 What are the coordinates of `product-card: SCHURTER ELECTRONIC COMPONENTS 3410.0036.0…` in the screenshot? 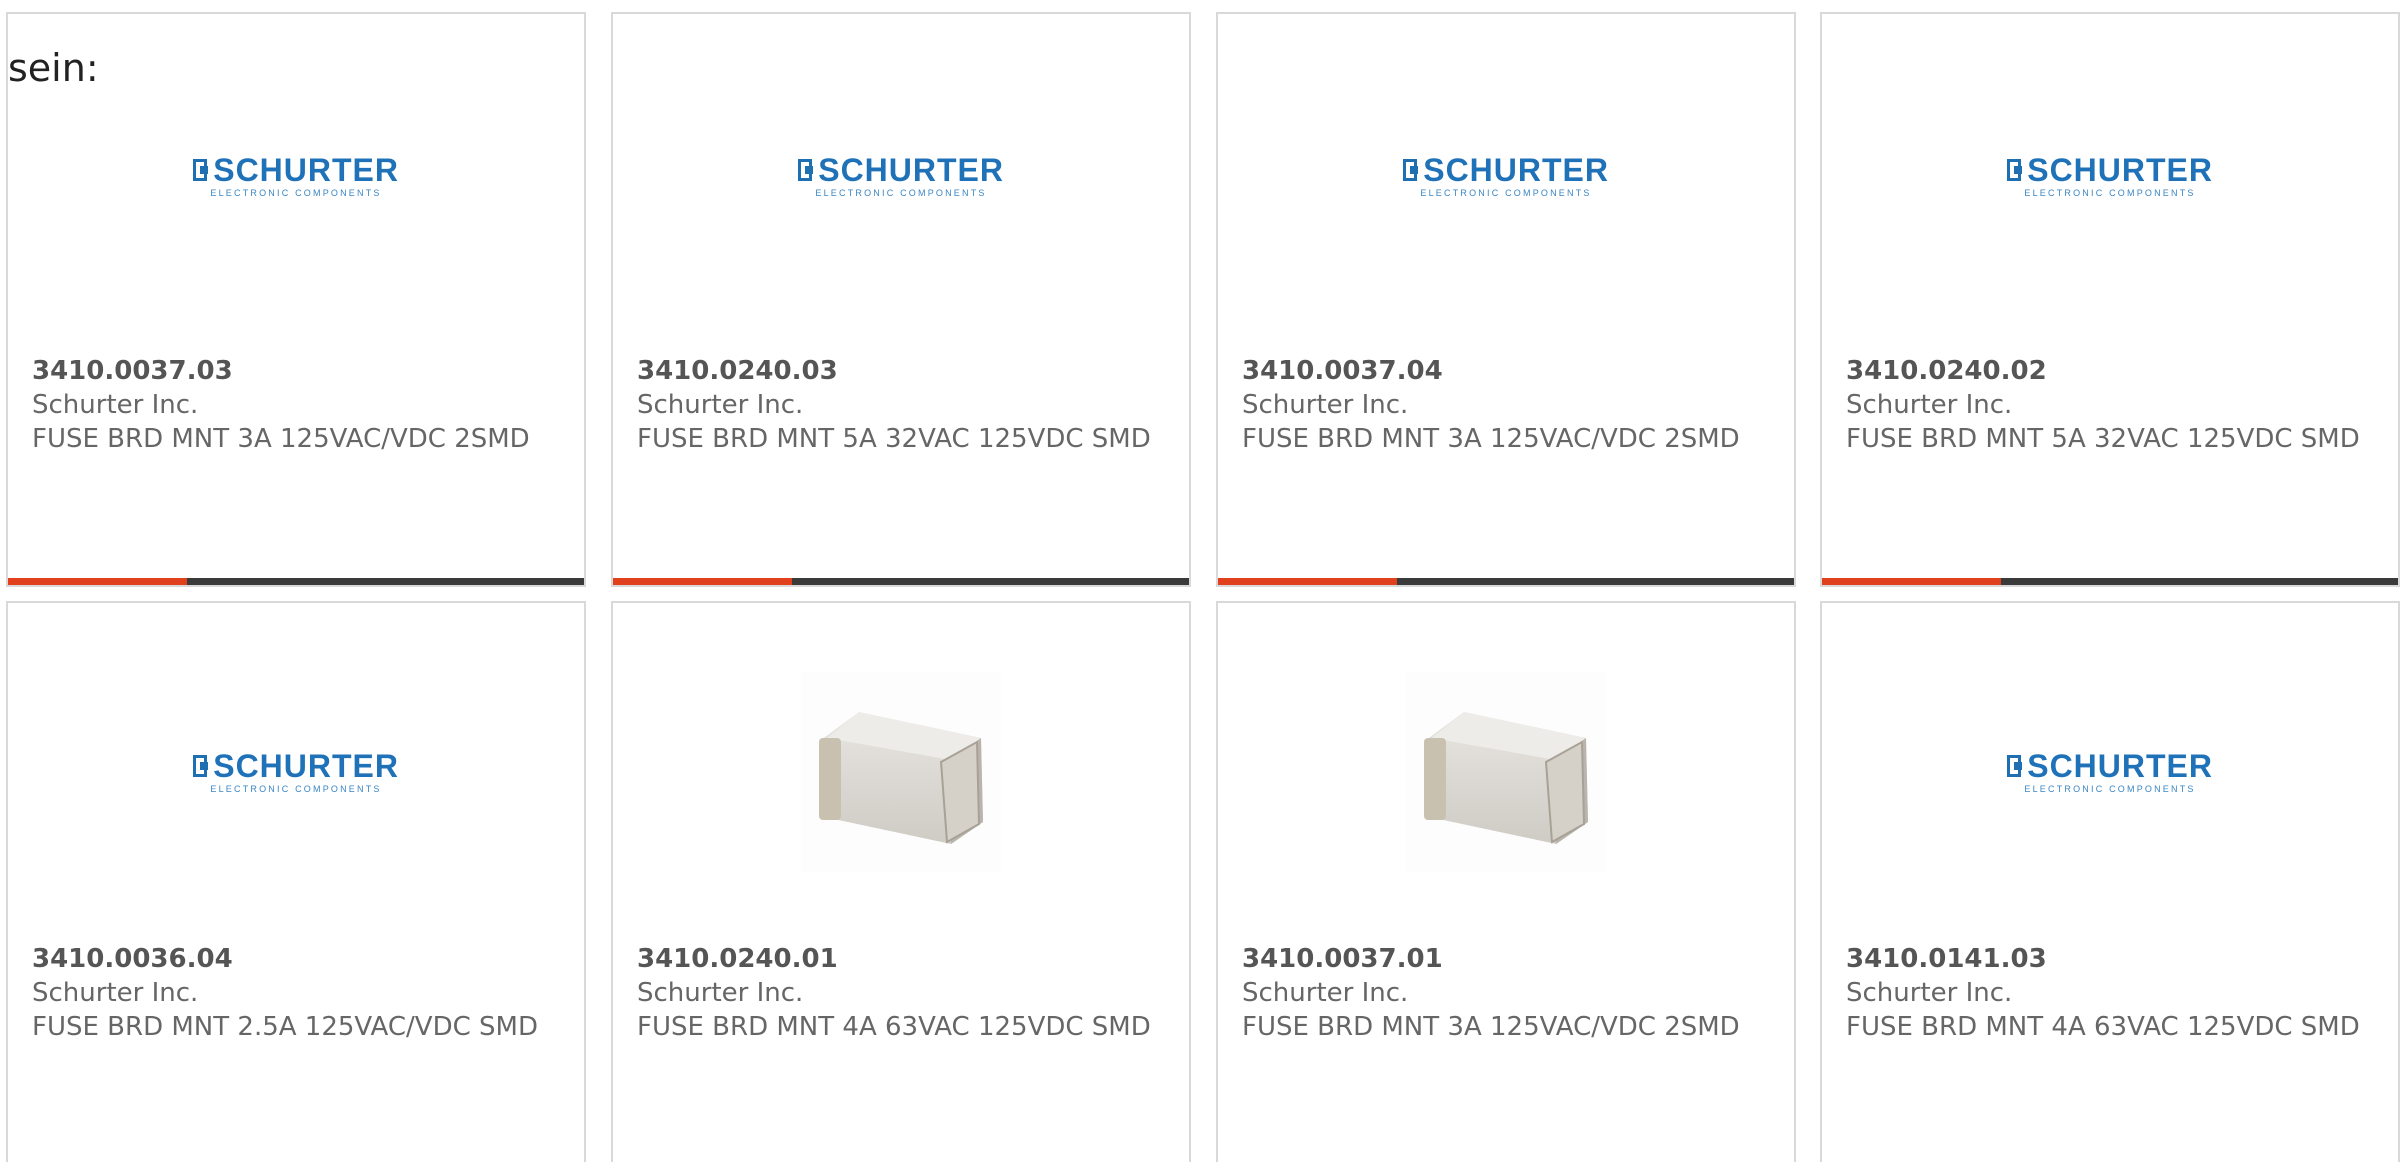 It's located at (296, 881).